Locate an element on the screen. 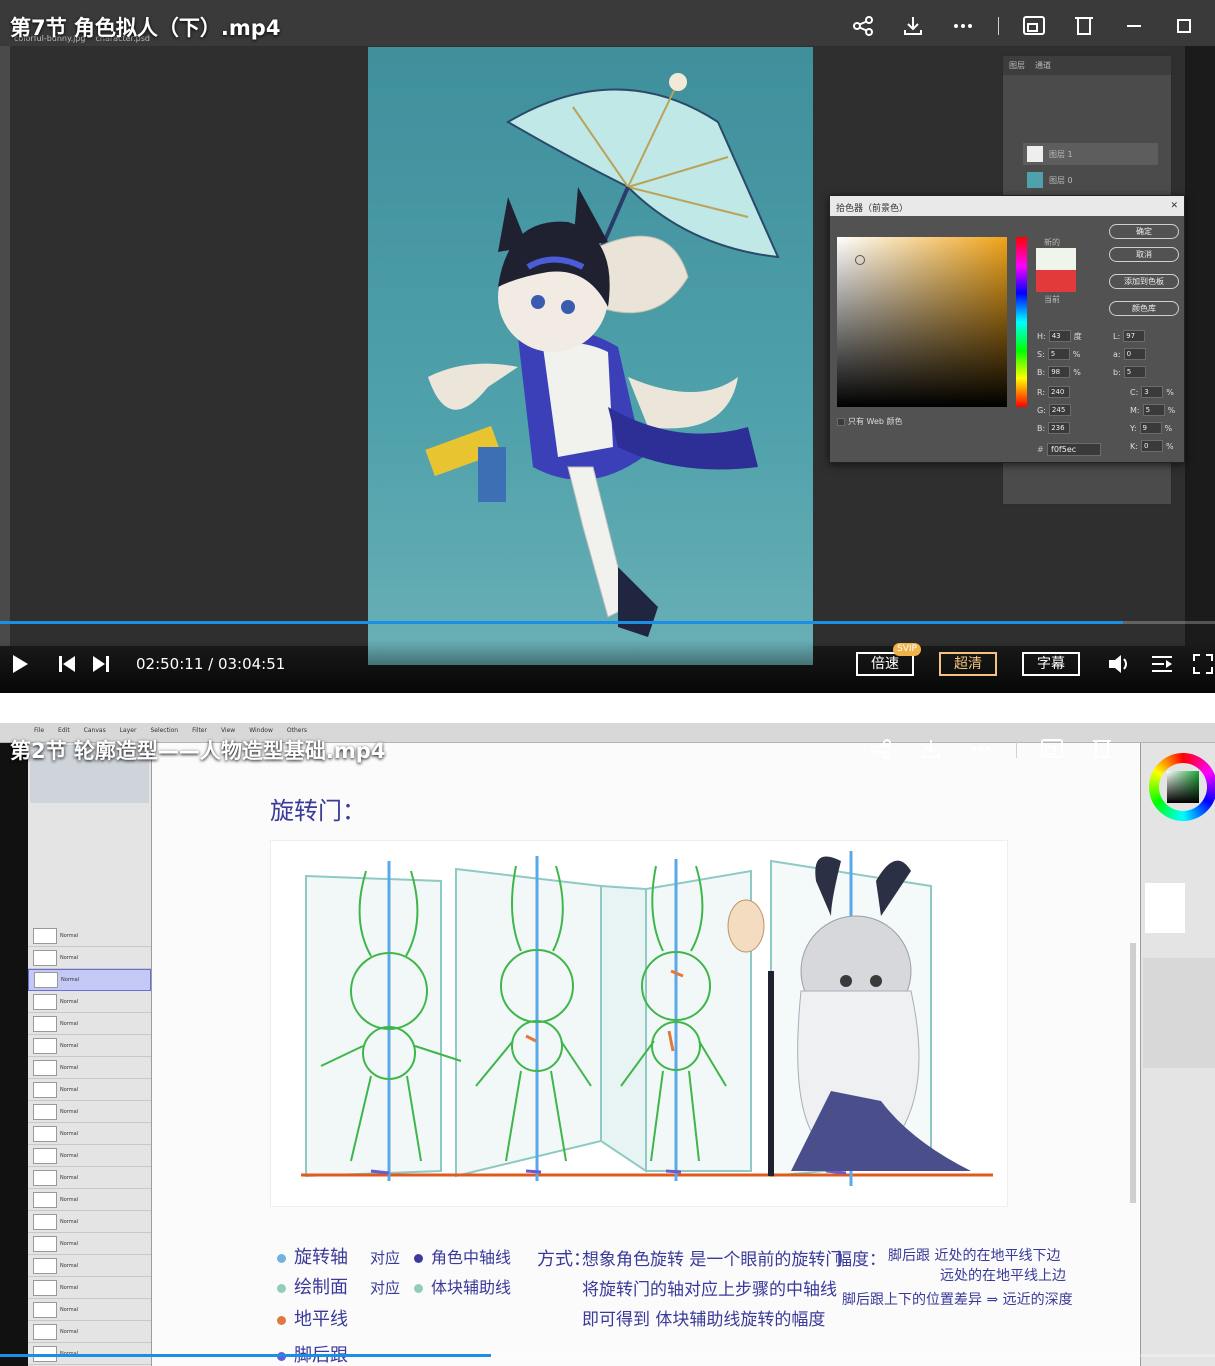  legend-item: 绘制面 对应 体块辅助线 is located at coordinates (394, 1286).